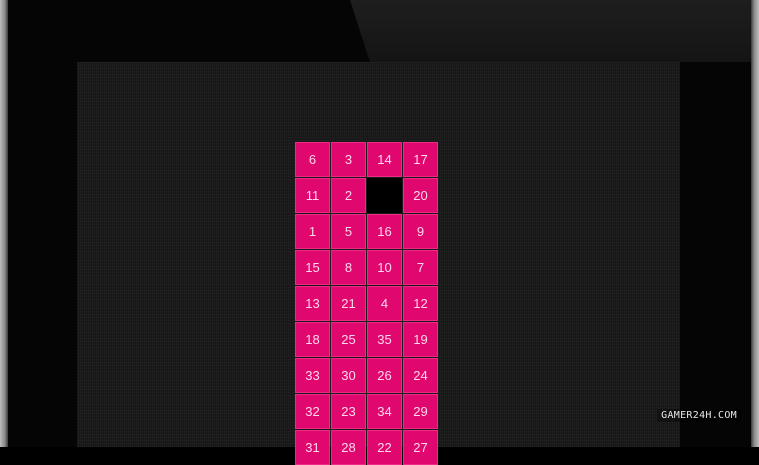 The height and width of the screenshot is (465, 759). I want to click on puzzle-tile: 35, so click(384, 339).